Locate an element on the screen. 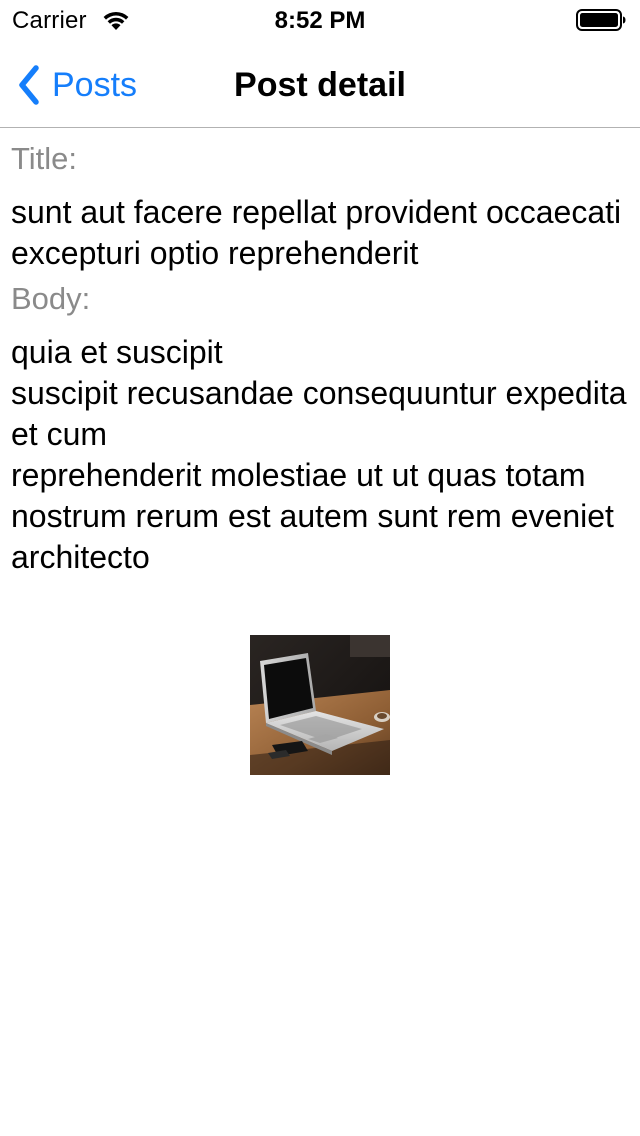  post-image is located at coordinates (320, 705).